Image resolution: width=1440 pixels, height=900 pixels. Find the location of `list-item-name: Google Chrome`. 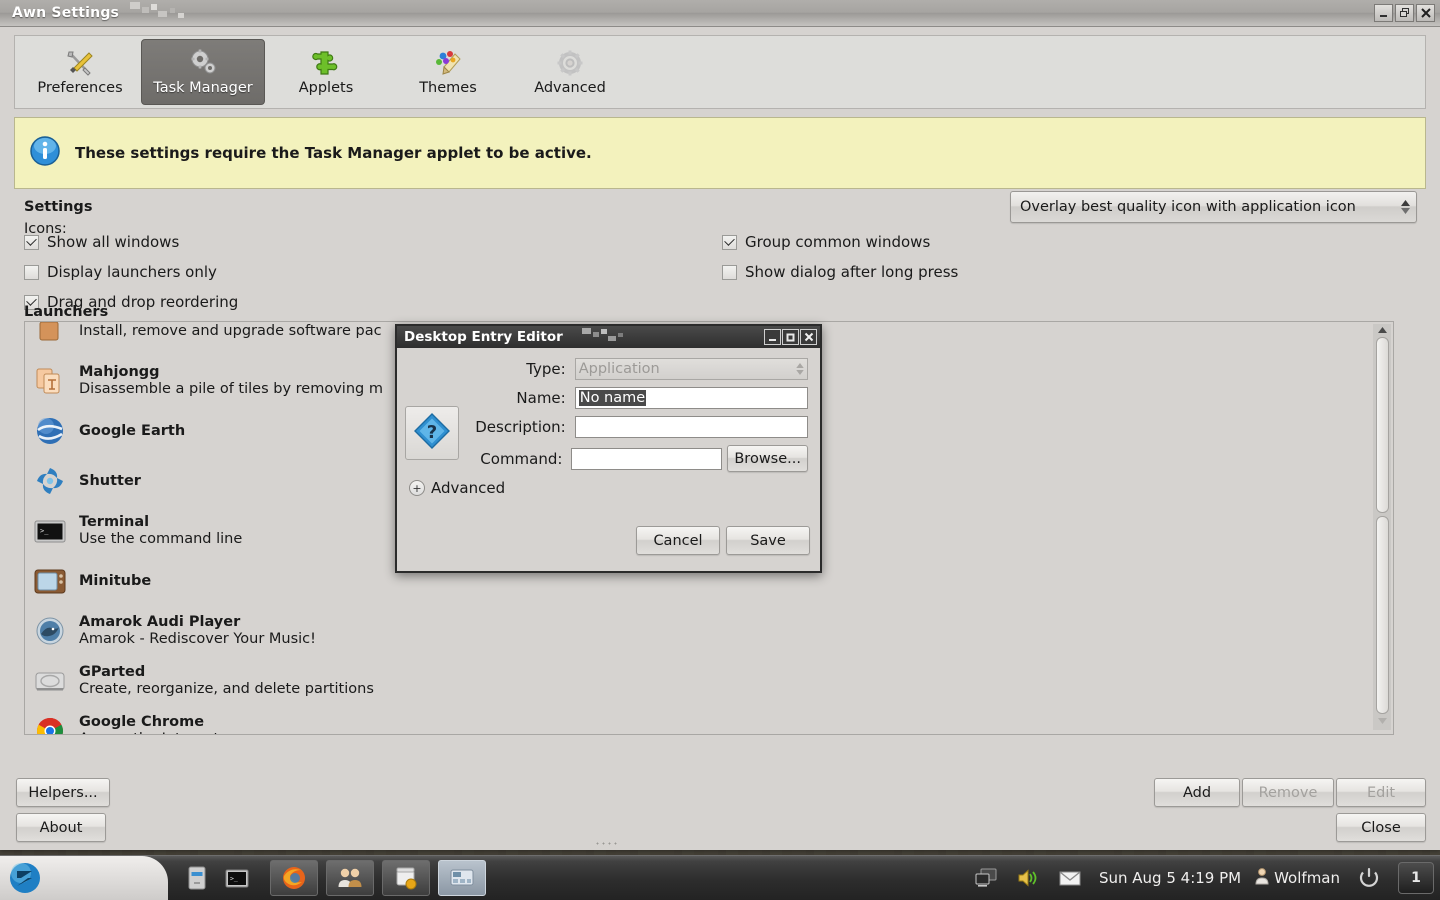

list-item-name: Google Chrome is located at coordinates (142, 722).